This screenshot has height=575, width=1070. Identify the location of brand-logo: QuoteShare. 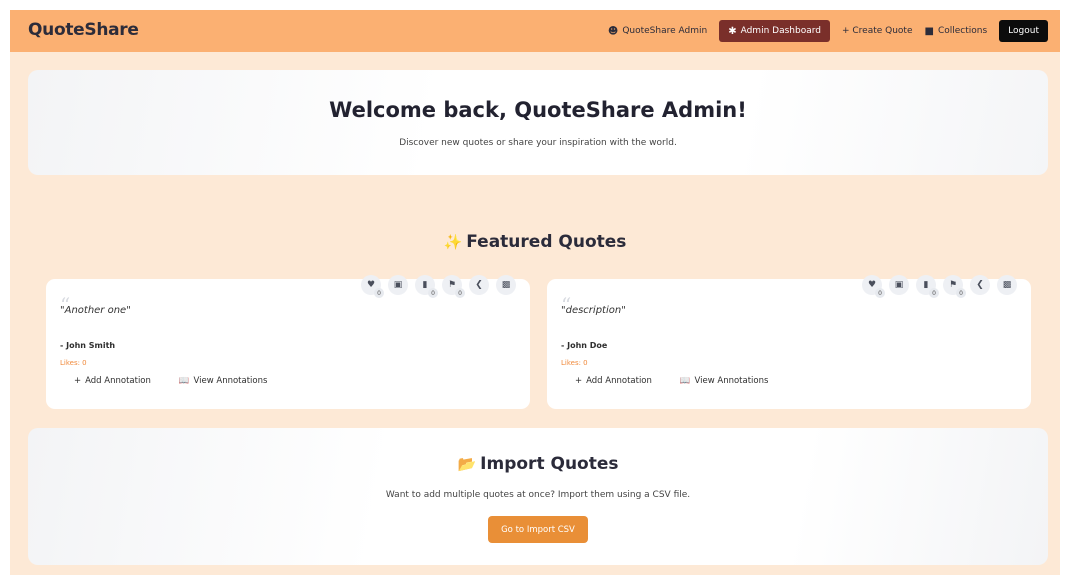
(83, 30).